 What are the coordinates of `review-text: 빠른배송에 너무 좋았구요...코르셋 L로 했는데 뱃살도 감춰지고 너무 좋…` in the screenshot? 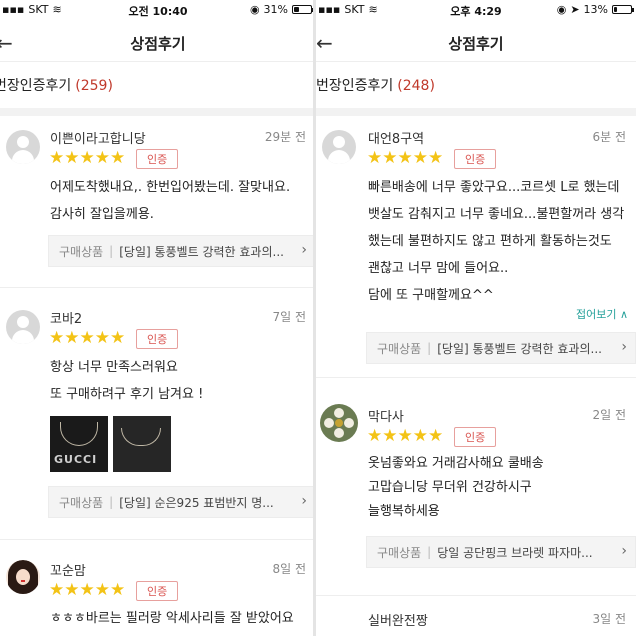 It's located at (496, 241).